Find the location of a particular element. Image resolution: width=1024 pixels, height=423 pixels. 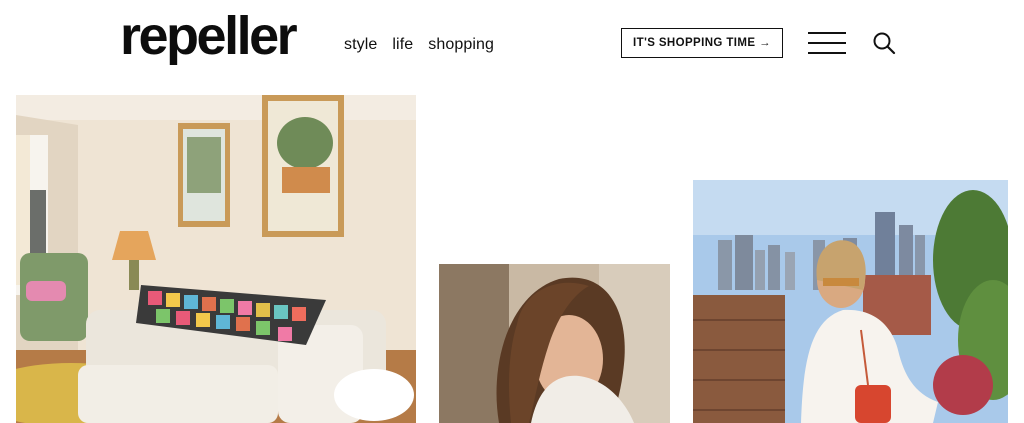

shopping-time-button: IT'S SHOPPING TIME → is located at coordinates (702, 43).